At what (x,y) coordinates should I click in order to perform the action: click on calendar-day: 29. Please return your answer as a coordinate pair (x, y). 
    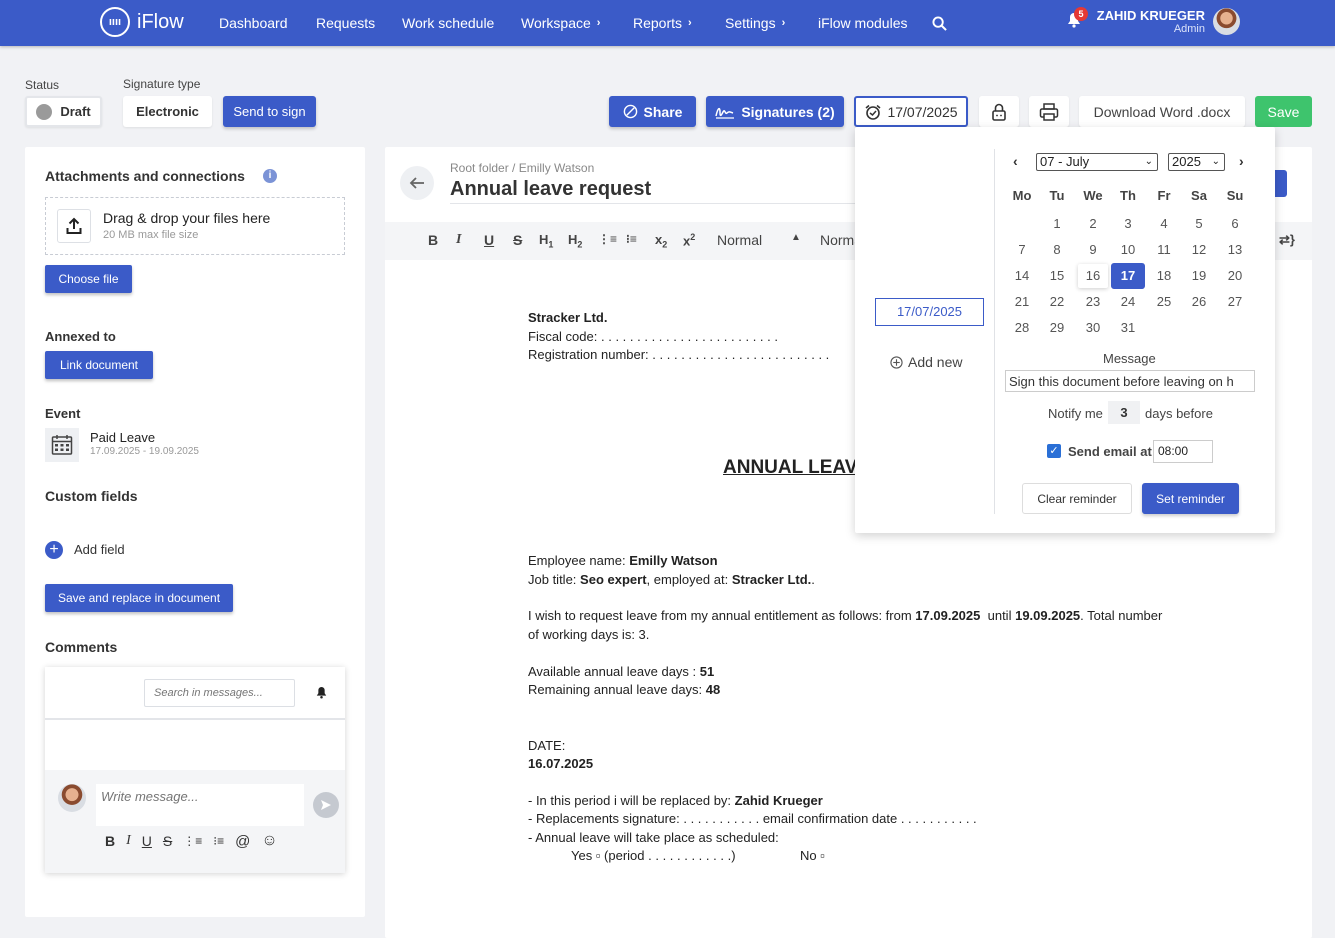
    Looking at the image, I should click on (1057, 328).